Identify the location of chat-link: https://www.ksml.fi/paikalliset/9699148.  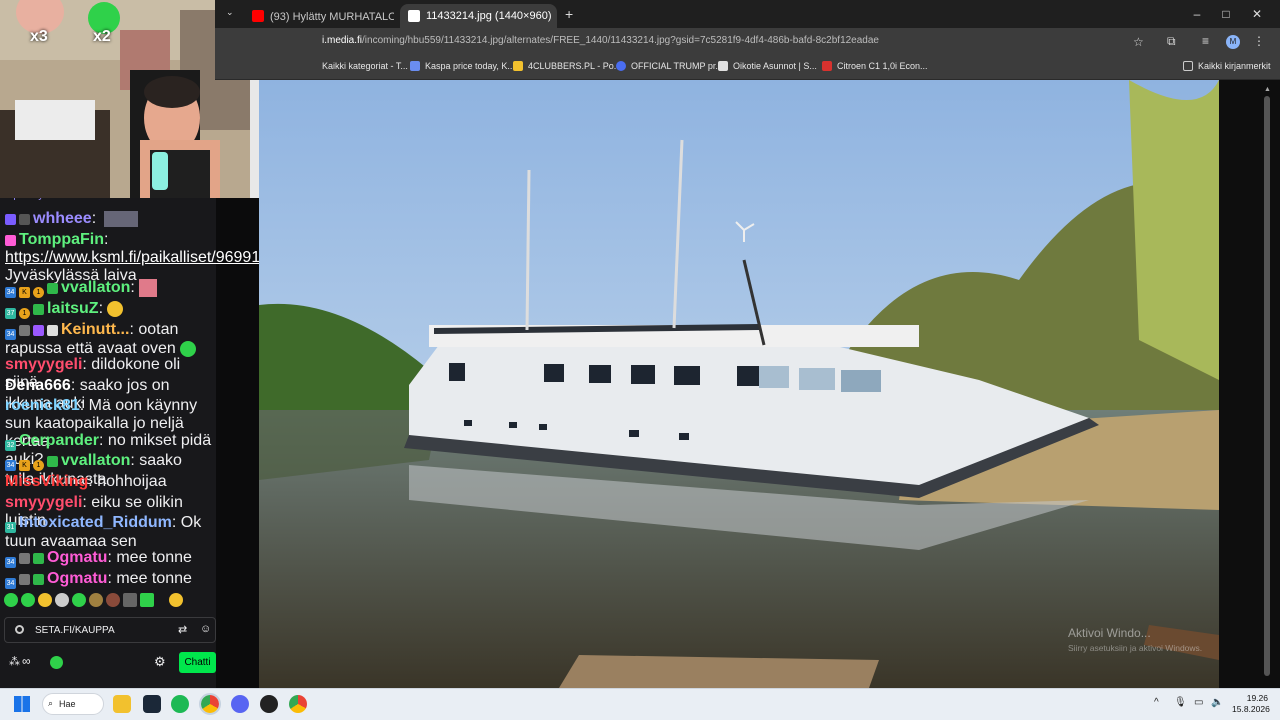
(141, 257).